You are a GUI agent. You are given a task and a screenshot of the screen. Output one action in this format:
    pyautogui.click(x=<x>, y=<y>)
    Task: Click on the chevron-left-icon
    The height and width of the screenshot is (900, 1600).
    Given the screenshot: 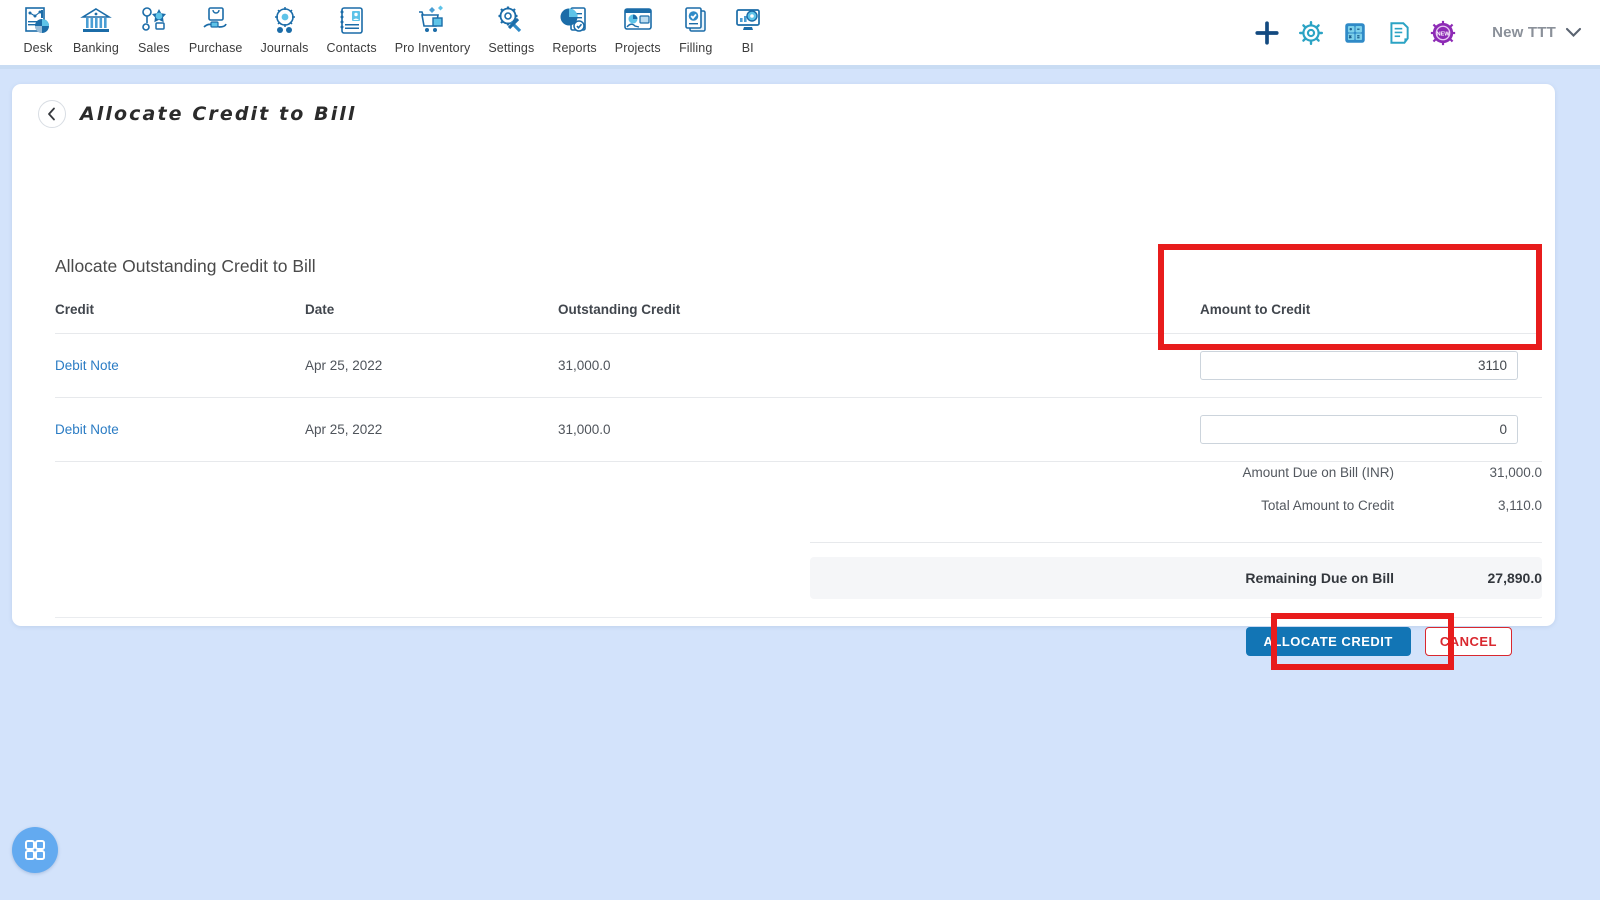 What is the action you would take?
    pyautogui.click(x=51, y=114)
    